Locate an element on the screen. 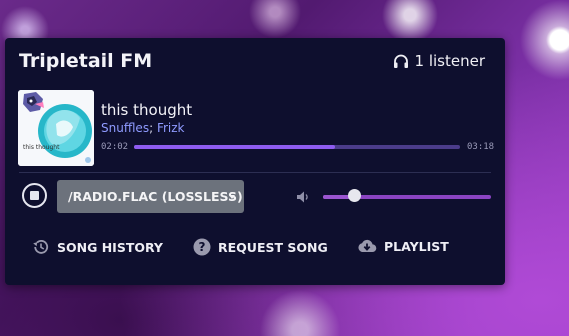 This screenshot has width=569, height=336. song-title: this thought is located at coordinates (147, 110).